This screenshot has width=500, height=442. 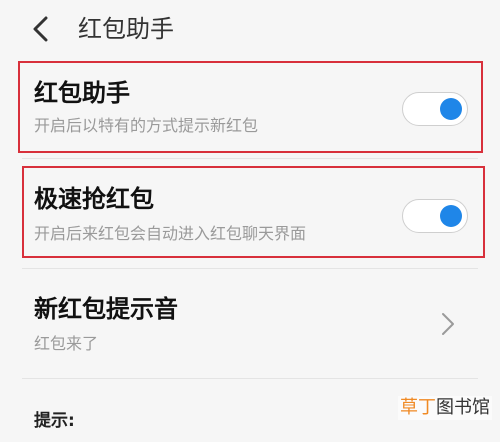 What do you see at coordinates (54, 421) in the screenshot?
I see `tip-label: 提示:` at bounding box center [54, 421].